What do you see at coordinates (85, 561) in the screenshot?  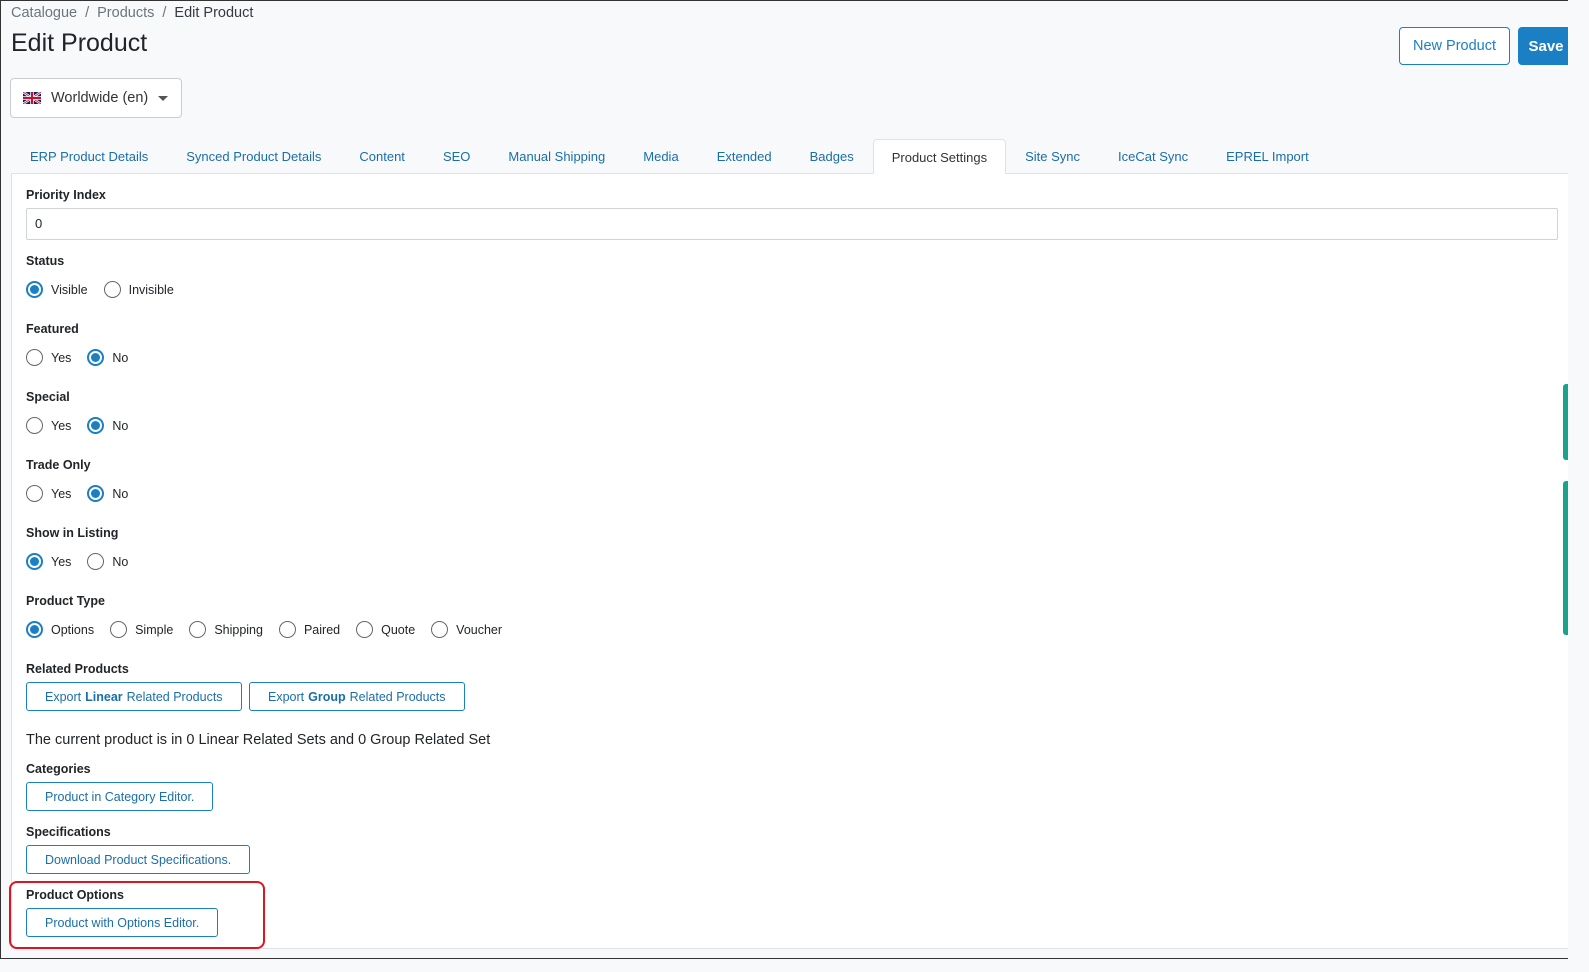 I see `show-in-listing-radio-group: Yes No` at bounding box center [85, 561].